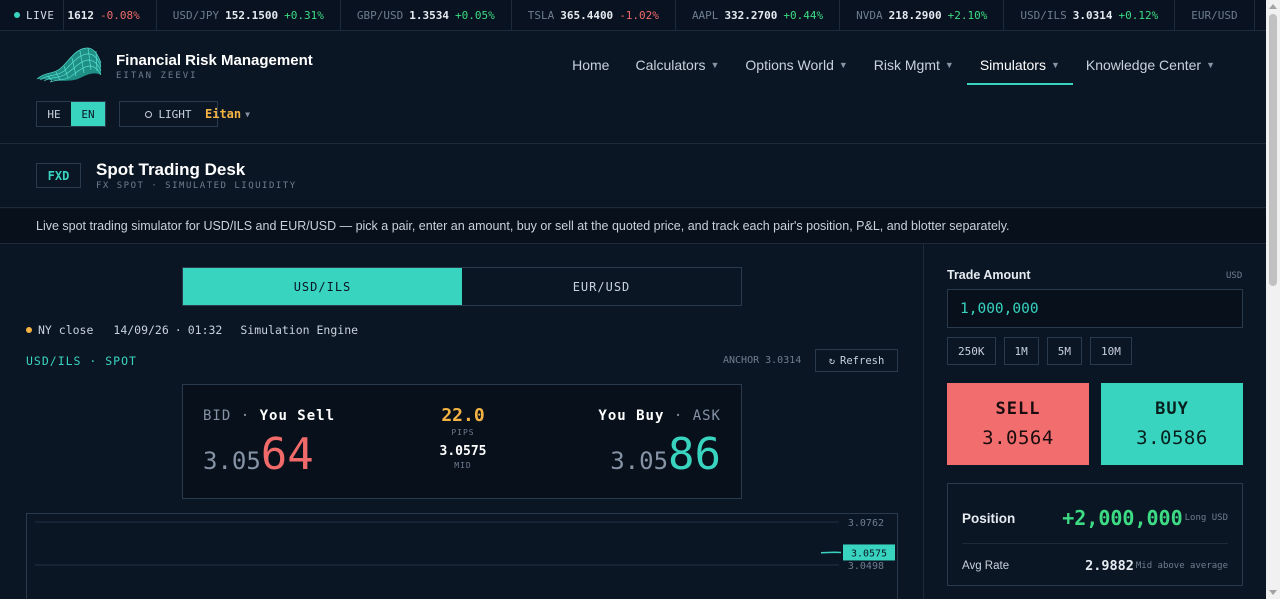  I want to click on chart-current-label: 3.0575, so click(869, 553).